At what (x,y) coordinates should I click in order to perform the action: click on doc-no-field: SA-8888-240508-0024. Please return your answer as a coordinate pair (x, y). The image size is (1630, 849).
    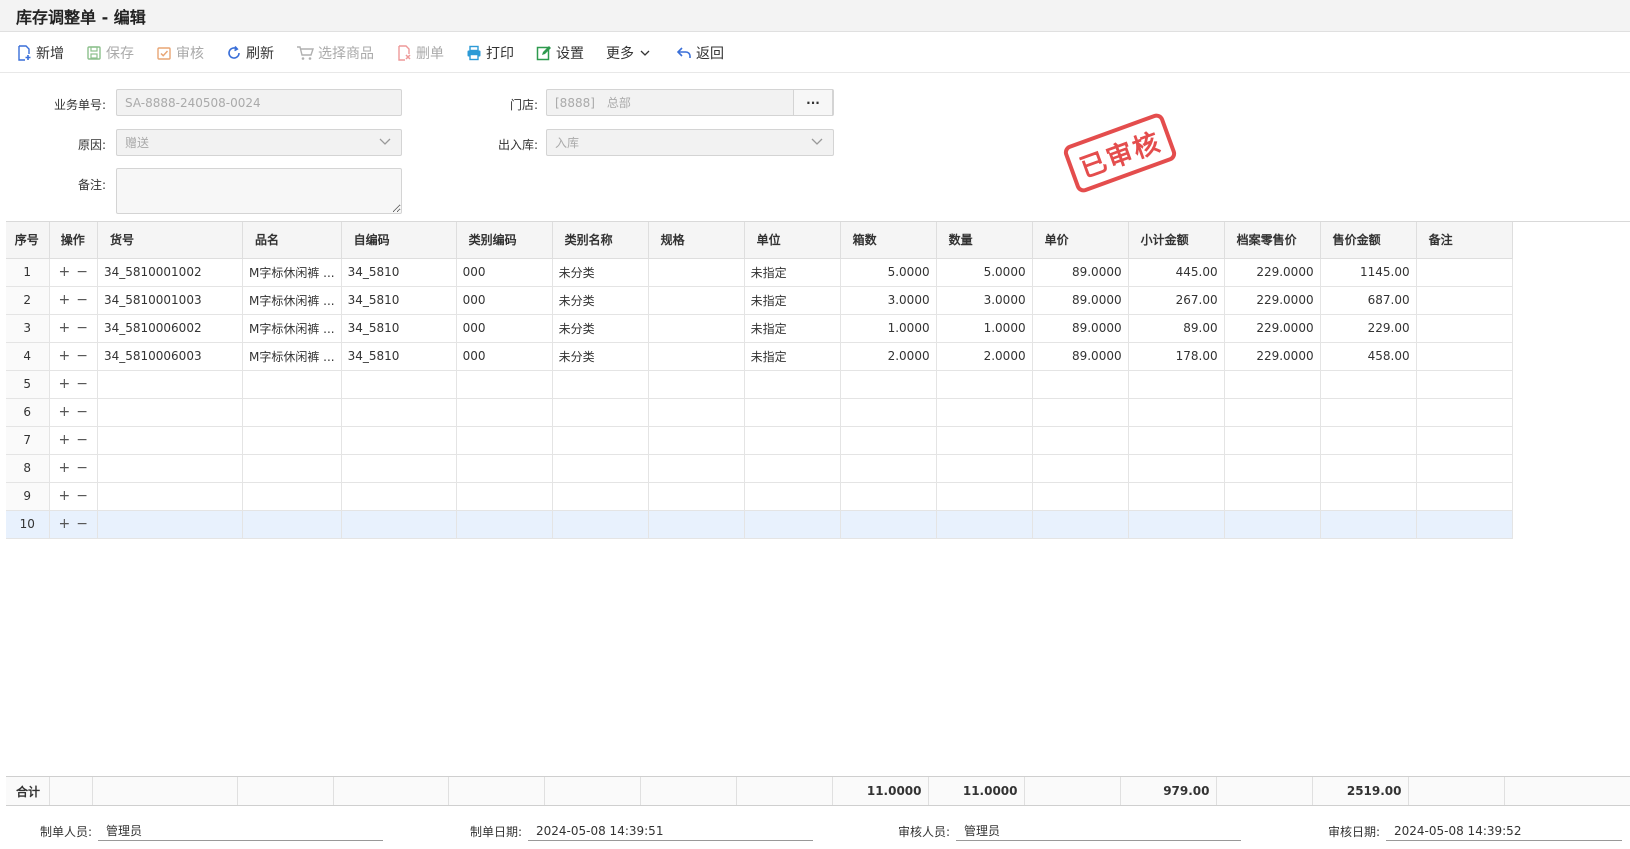
    Looking at the image, I should click on (259, 102).